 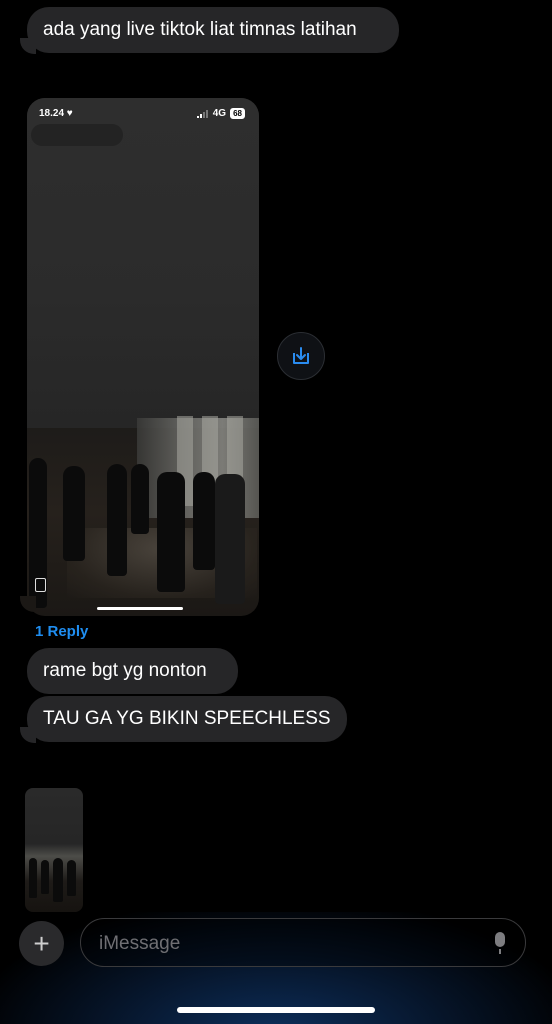 I want to click on signal-icon, so click(x=202, y=113).